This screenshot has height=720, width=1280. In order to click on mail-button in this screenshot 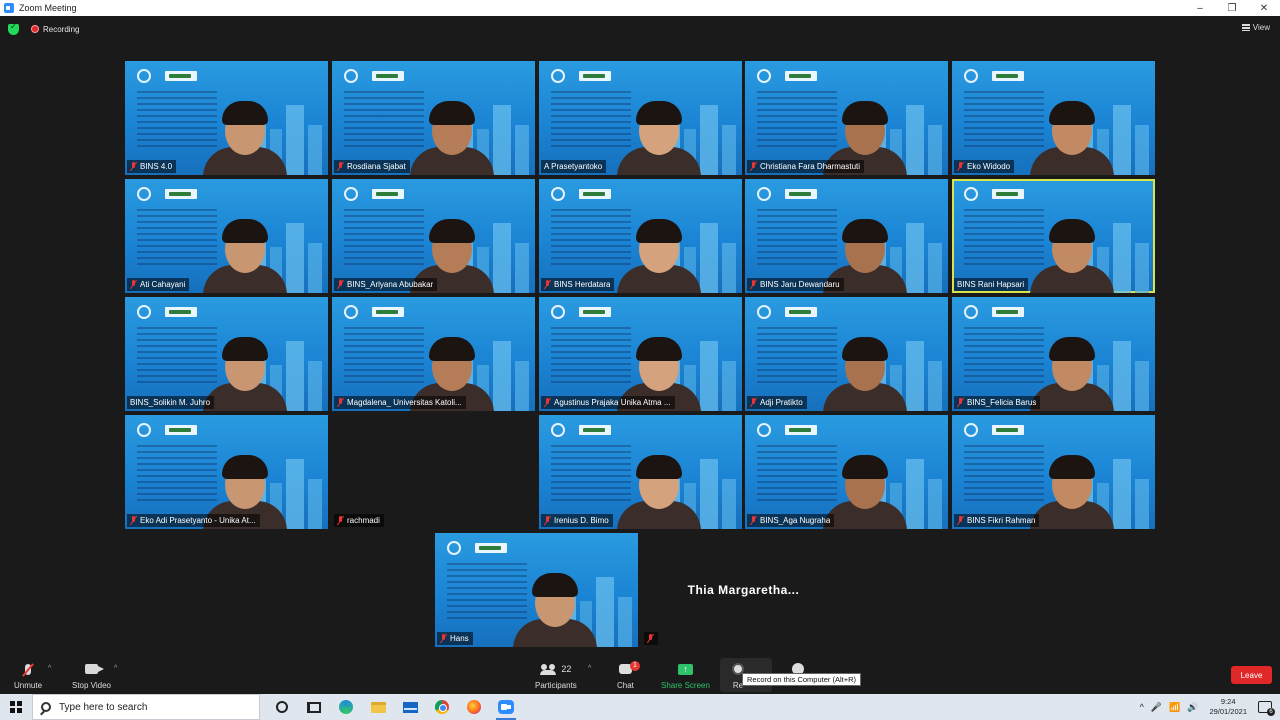, I will do `click(410, 707)`.